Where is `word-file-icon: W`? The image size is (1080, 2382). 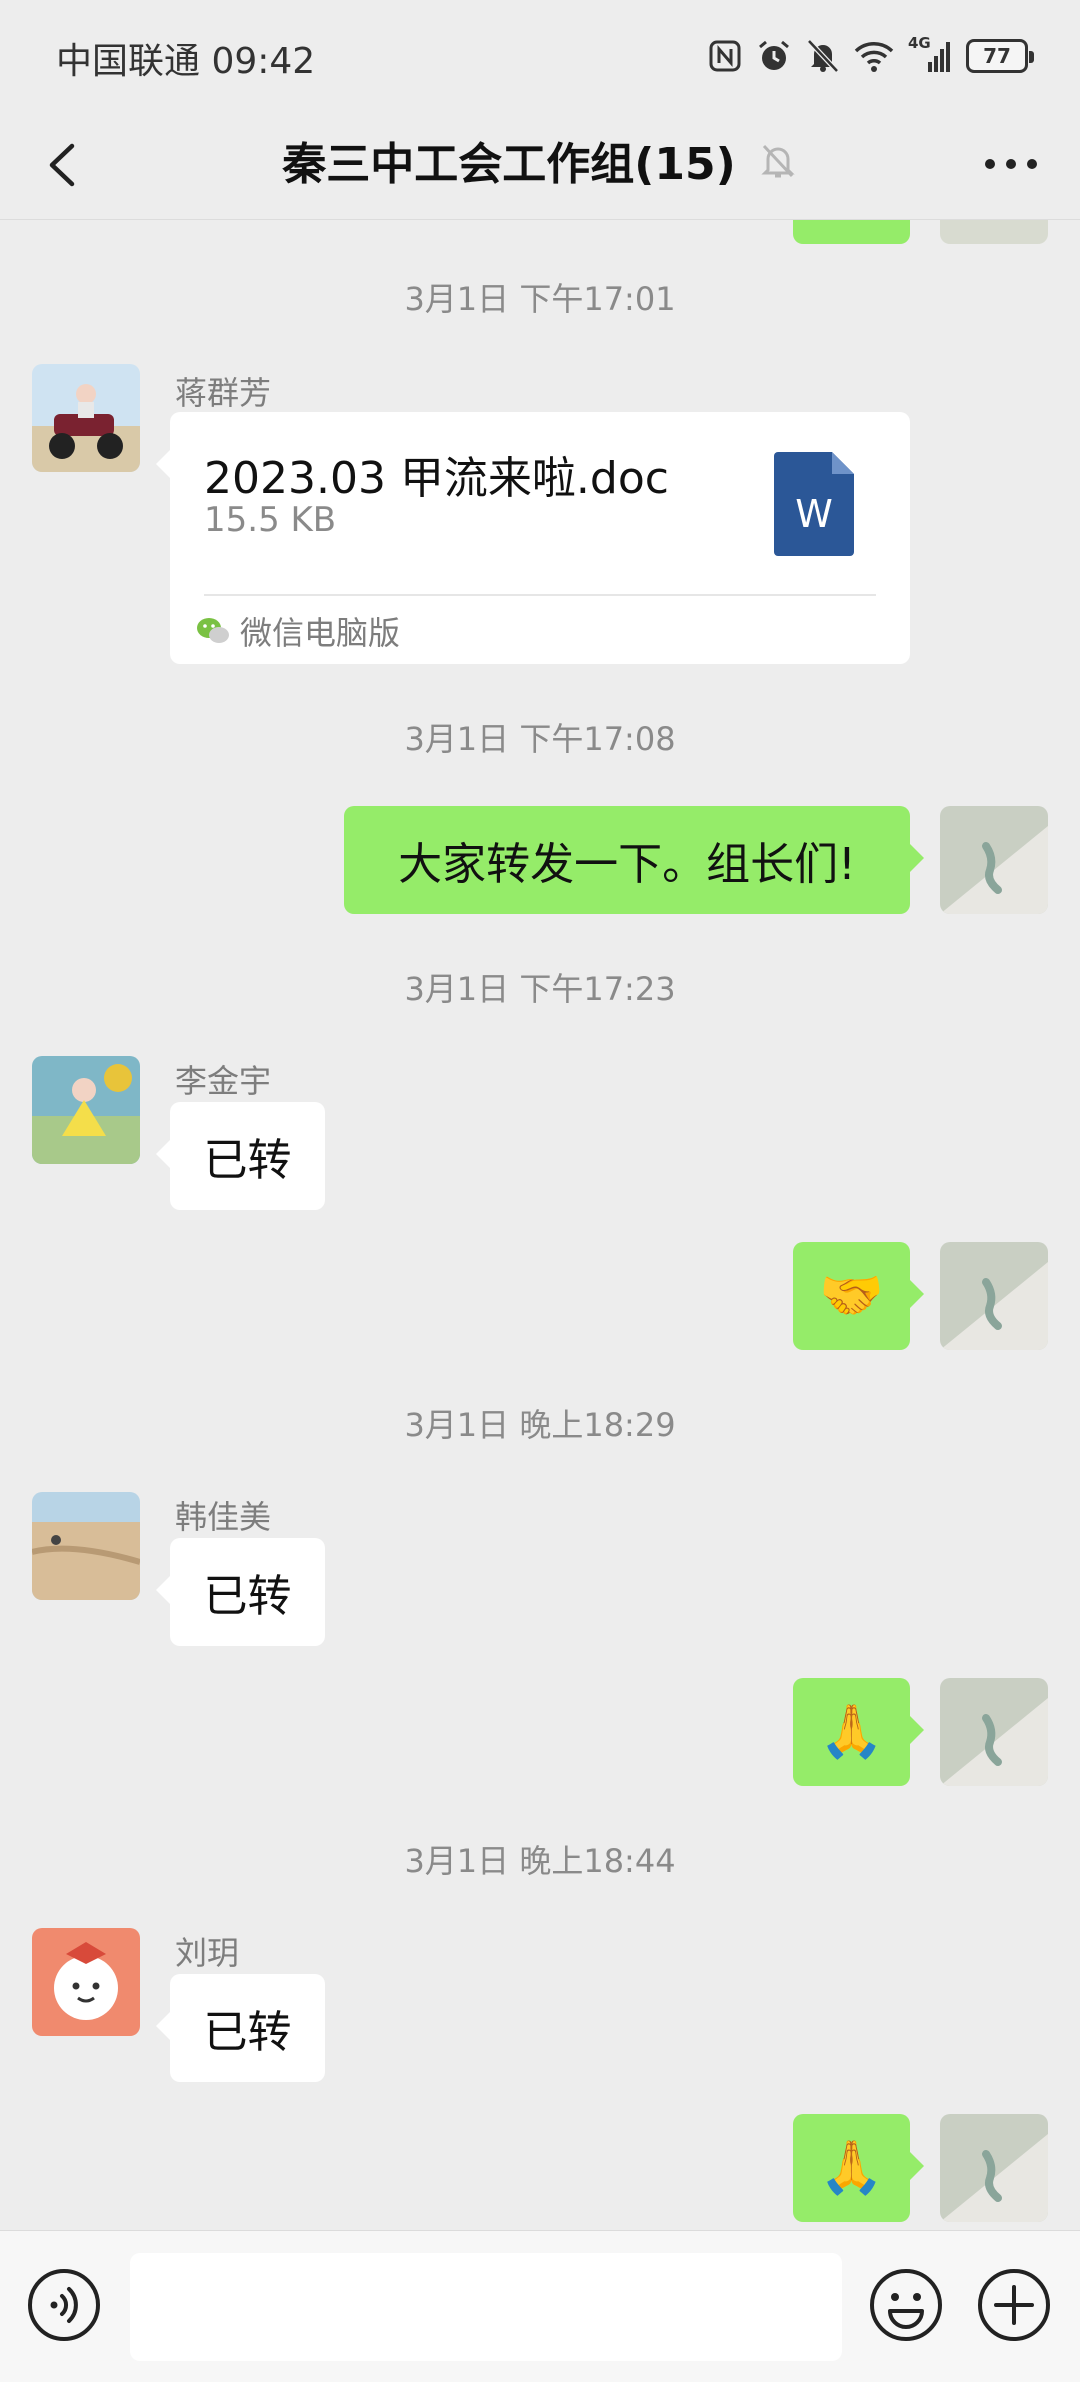 word-file-icon: W is located at coordinates (814, 504).